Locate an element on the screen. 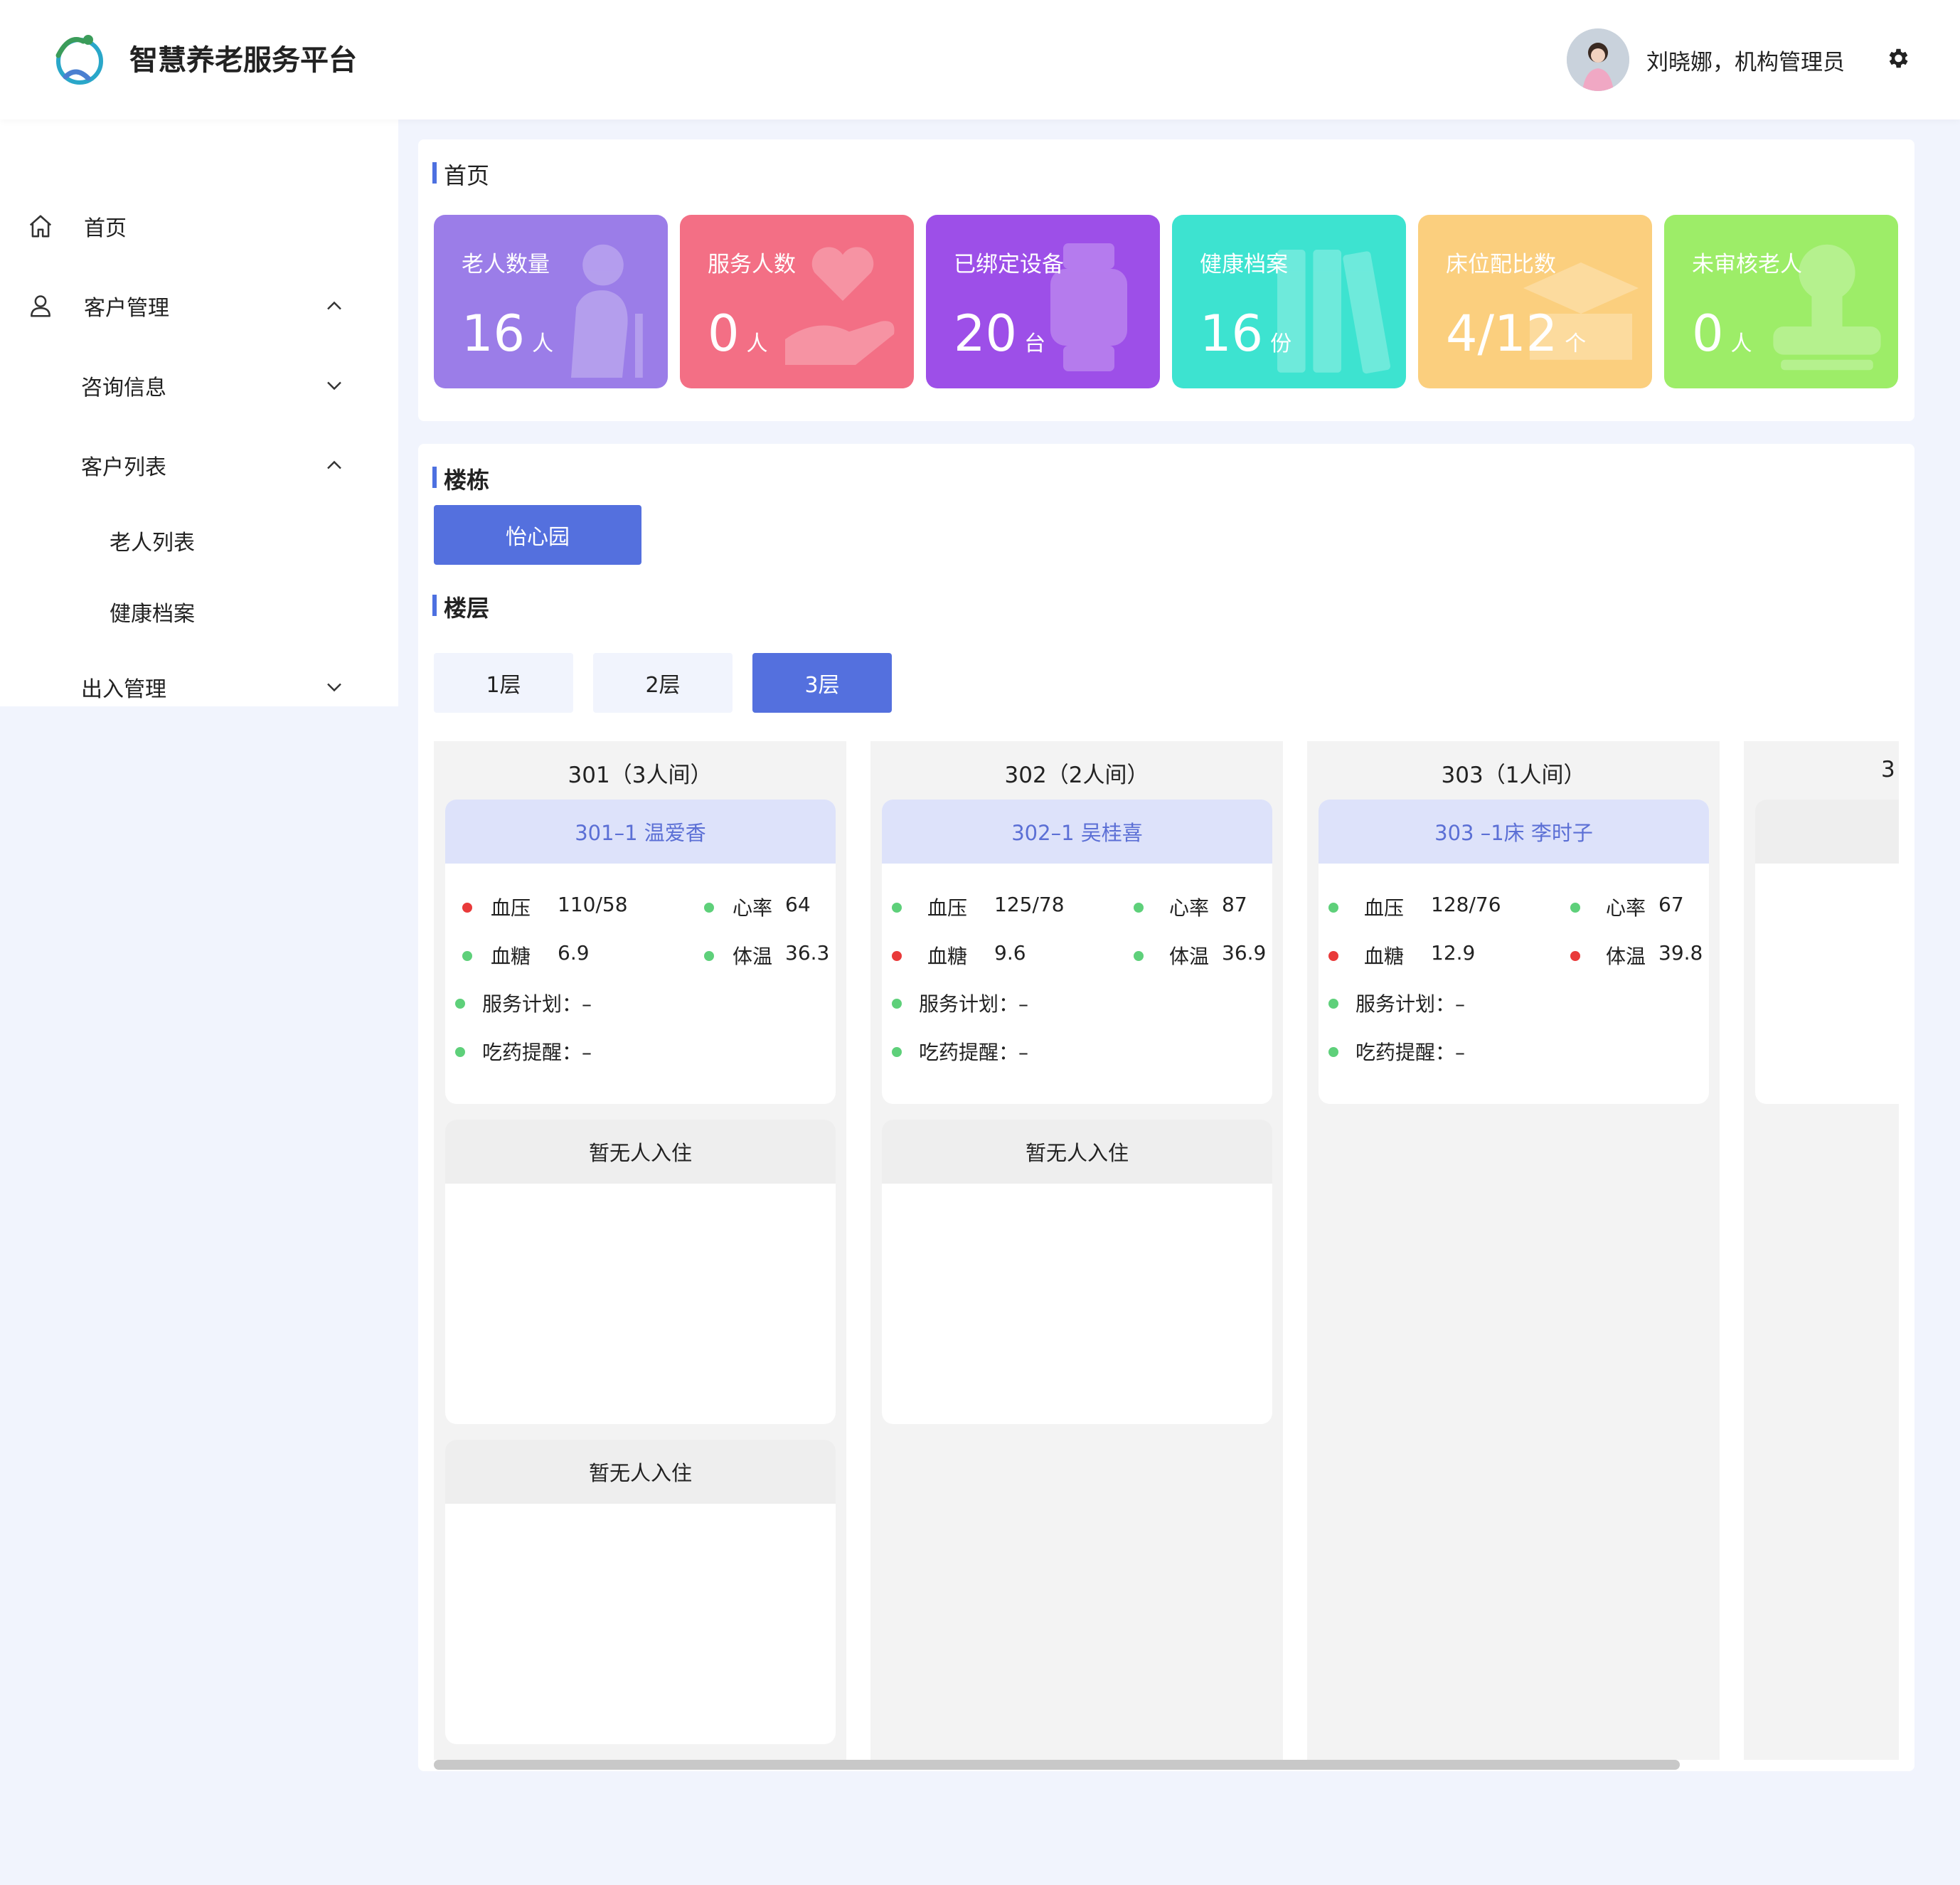  stat-label: 床位配比数 is located at coordinates (1501, 264).